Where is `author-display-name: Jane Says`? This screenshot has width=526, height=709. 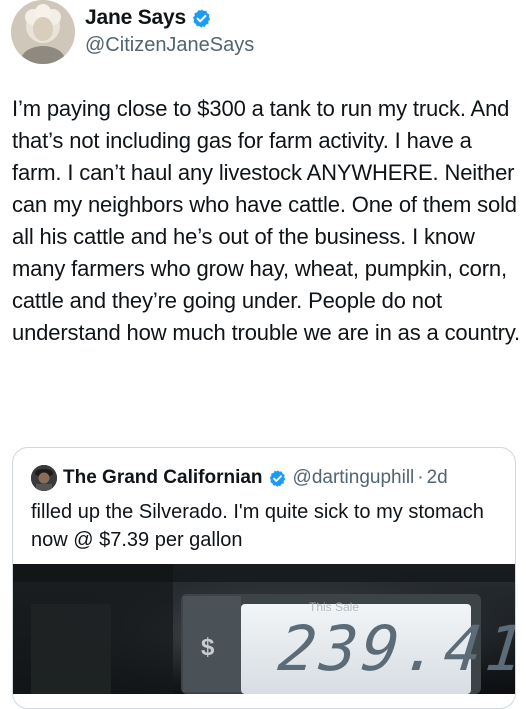 author-display-name: Jane Says is located at coordinates (135, 18).